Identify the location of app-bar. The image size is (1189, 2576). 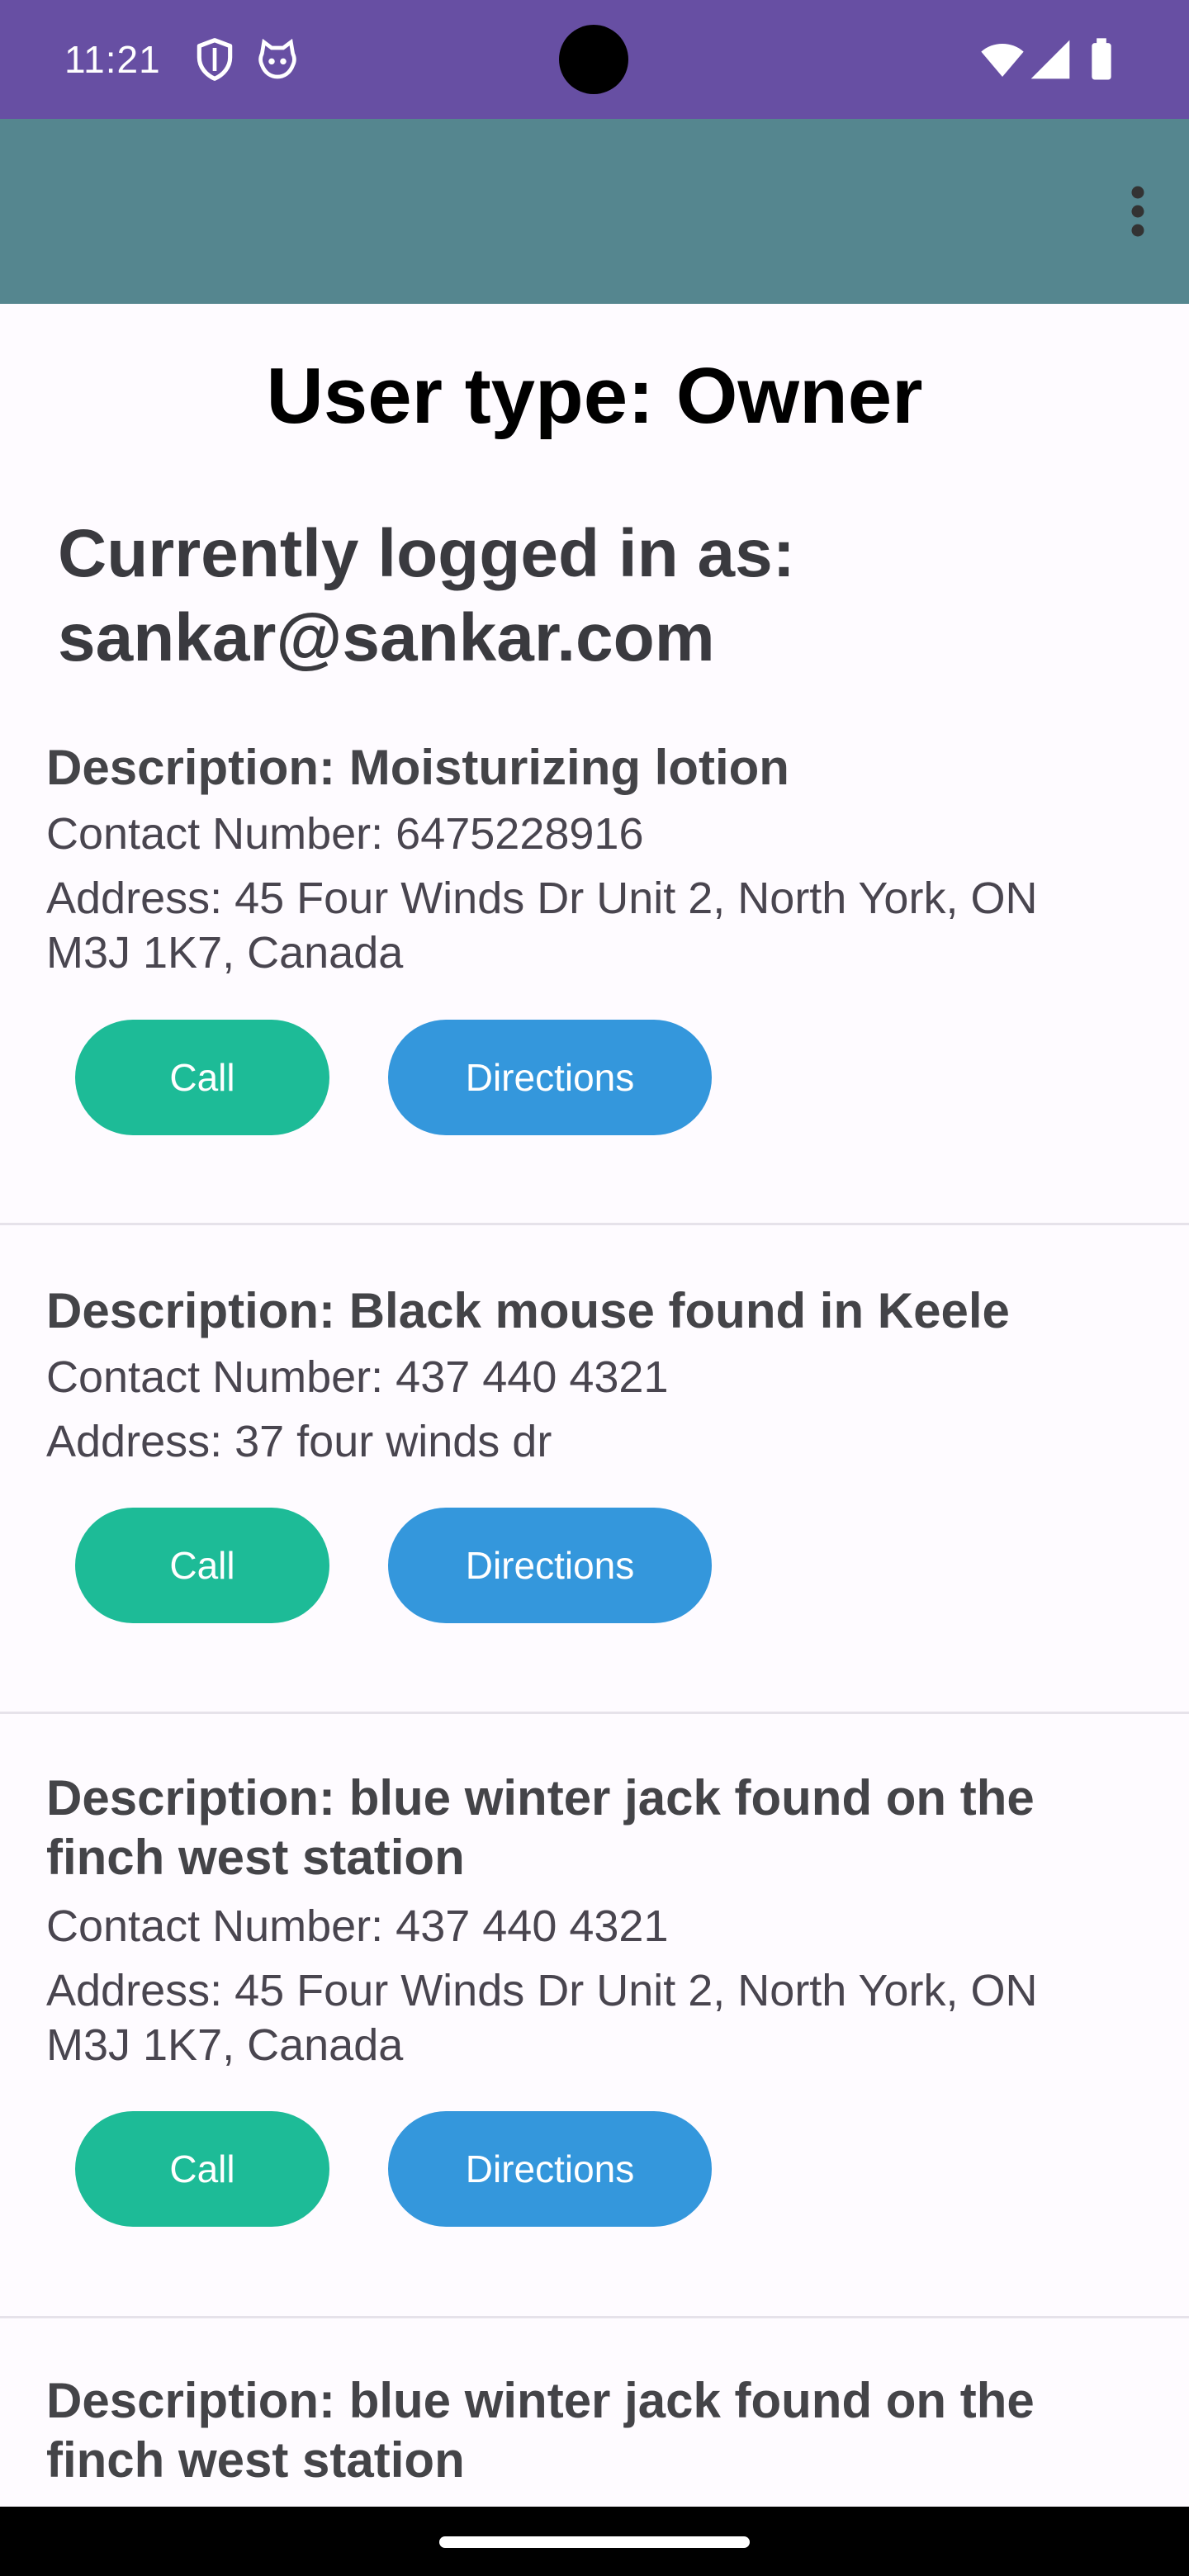
(594, 211).